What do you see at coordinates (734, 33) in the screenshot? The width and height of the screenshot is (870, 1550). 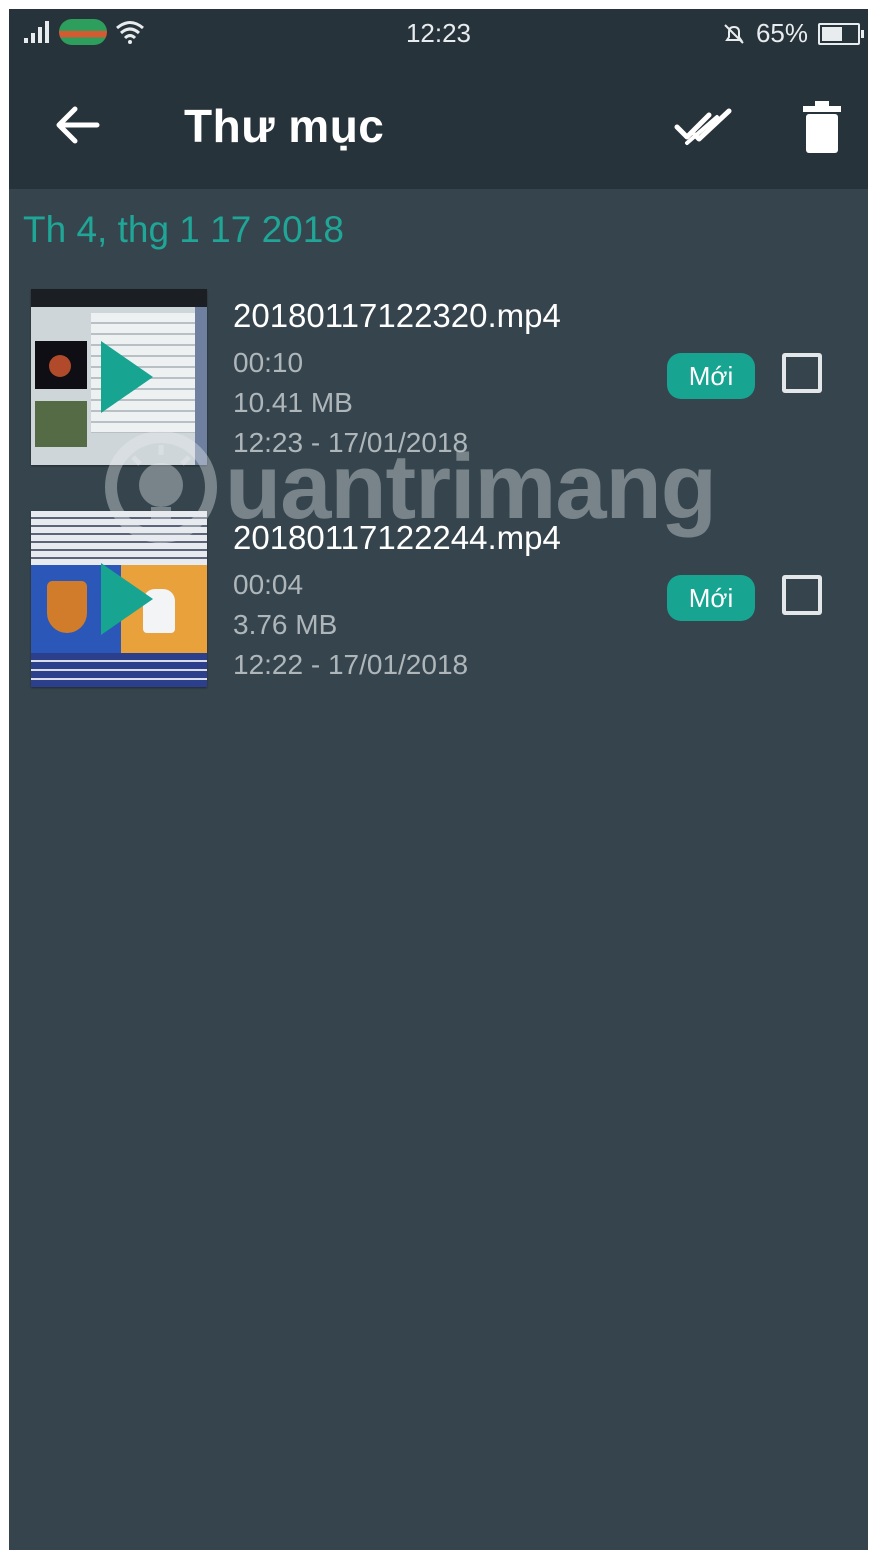 I see `alarm-off-icon` at bounding box center [734, 33].